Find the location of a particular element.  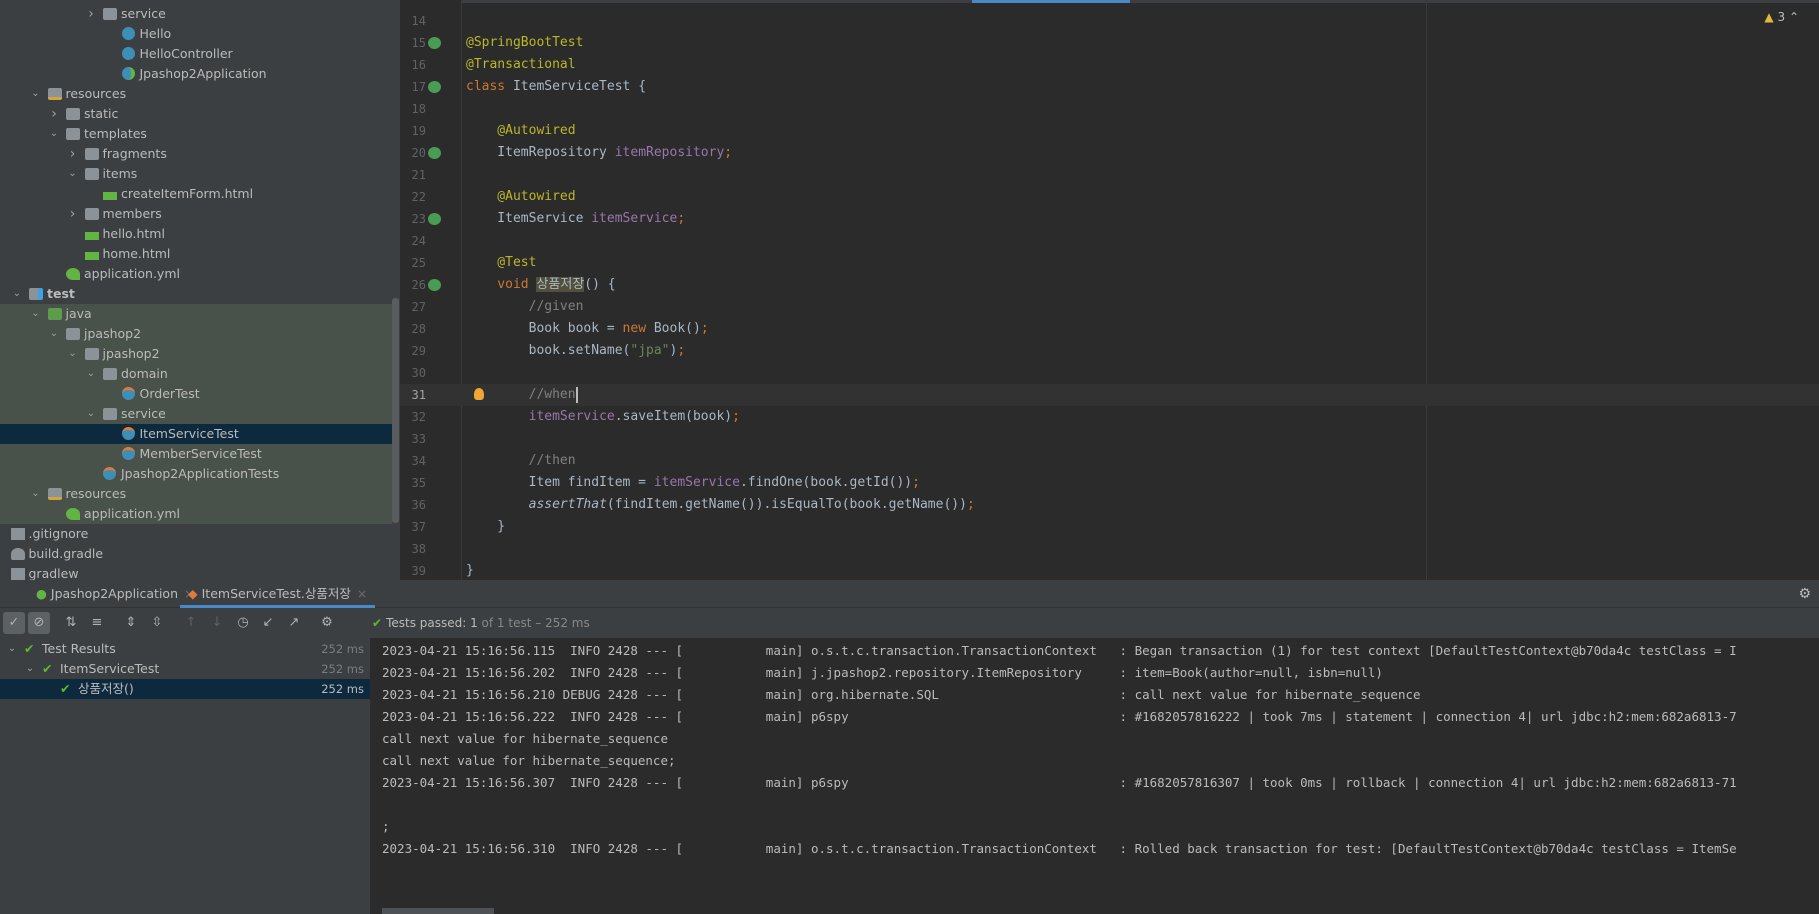

tree-item: ⌄ service is located at coordinates (196, 414).